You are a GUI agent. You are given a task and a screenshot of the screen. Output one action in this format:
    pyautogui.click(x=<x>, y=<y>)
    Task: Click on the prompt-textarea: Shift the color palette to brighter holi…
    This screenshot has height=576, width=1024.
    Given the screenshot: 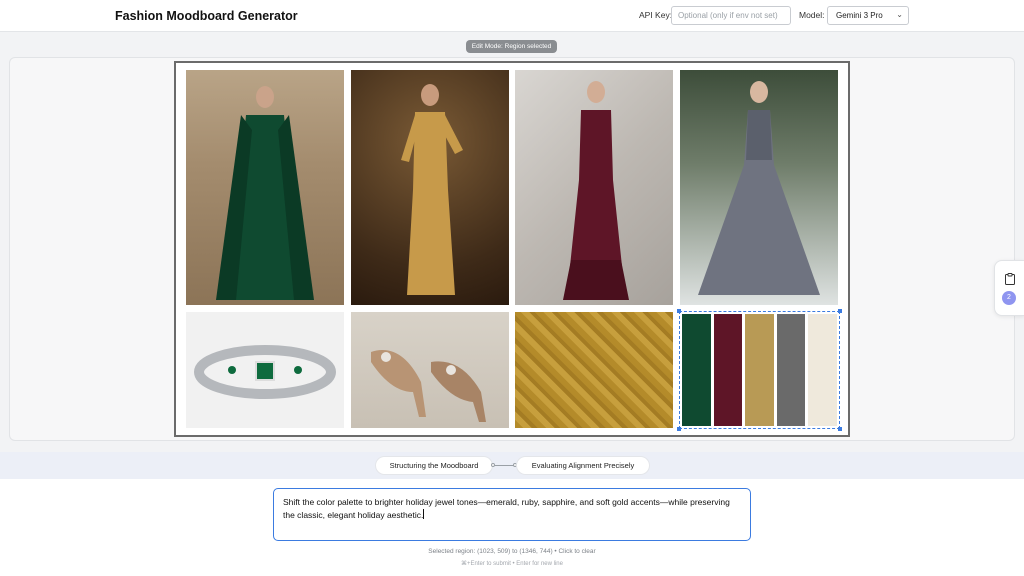 What is the action you would take?
    pyautogui.click(x=512, y=514)
    